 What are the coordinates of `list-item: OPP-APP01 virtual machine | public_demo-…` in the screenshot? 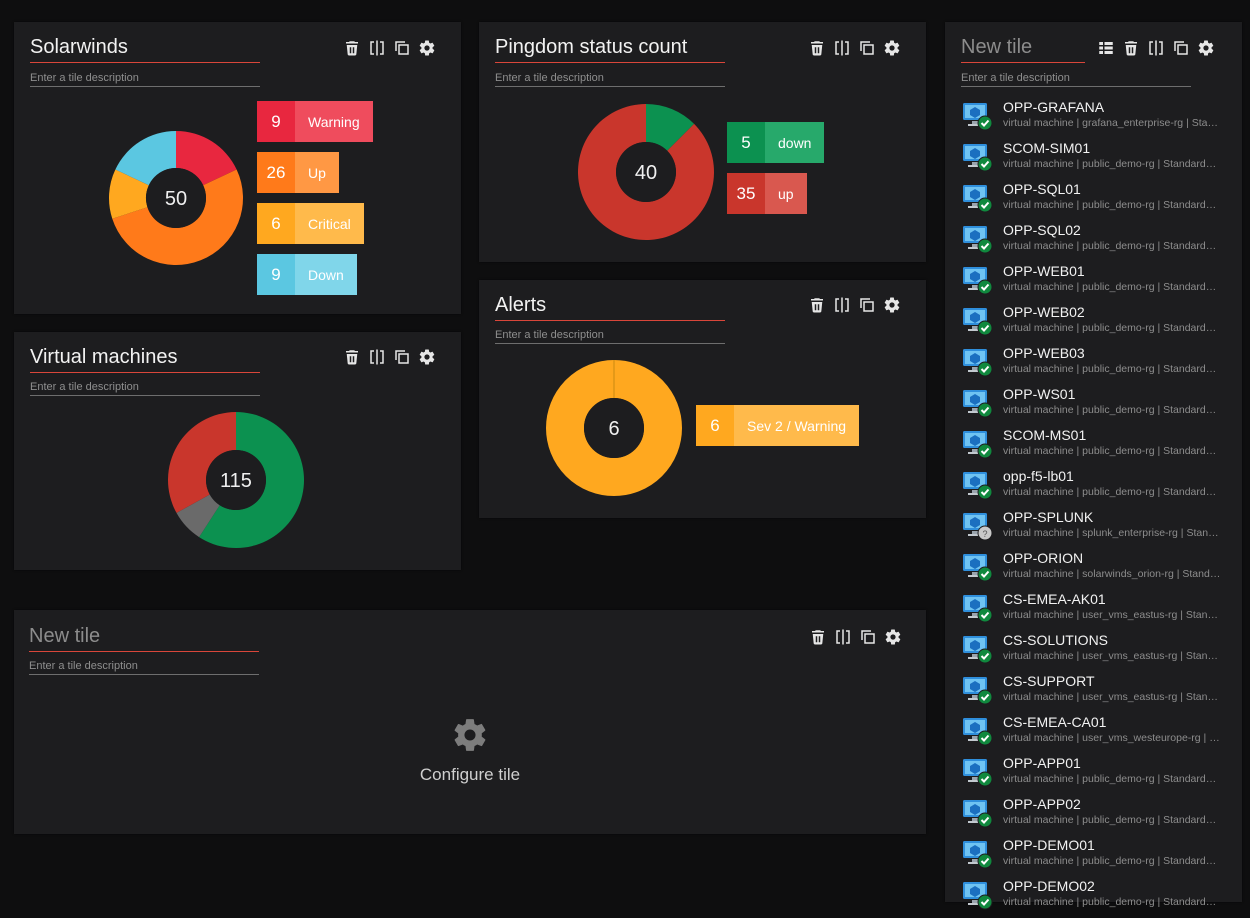 It's located at (1096, 774).